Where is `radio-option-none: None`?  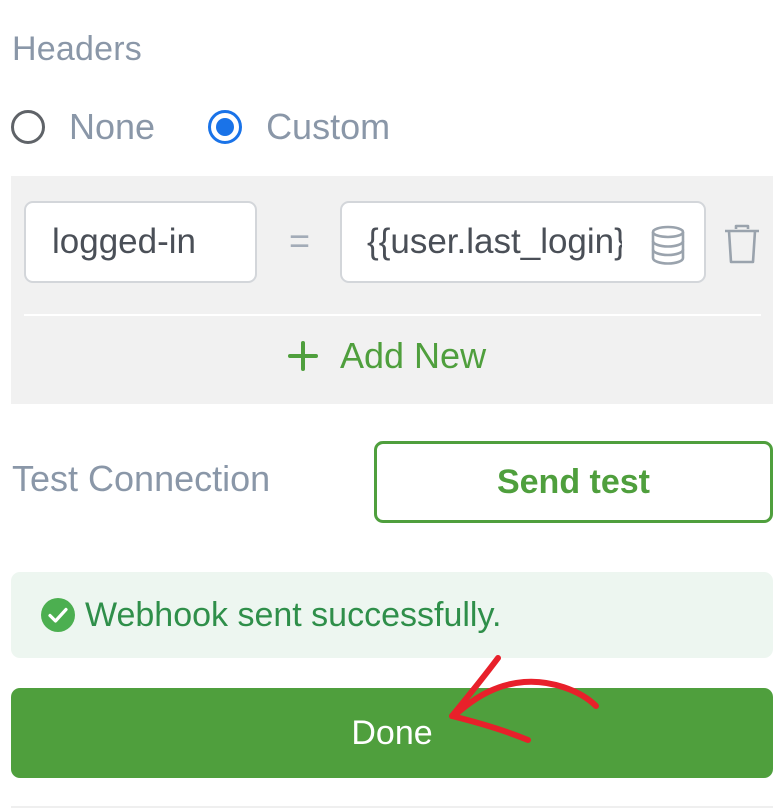 radio-option-none: None is located at coordinates (83, 127).